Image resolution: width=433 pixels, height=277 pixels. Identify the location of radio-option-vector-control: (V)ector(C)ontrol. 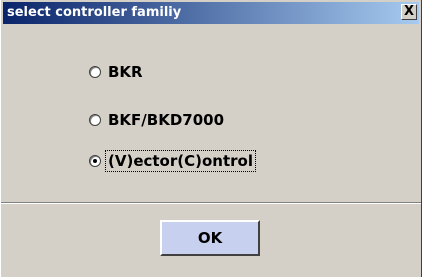
(172, 161).